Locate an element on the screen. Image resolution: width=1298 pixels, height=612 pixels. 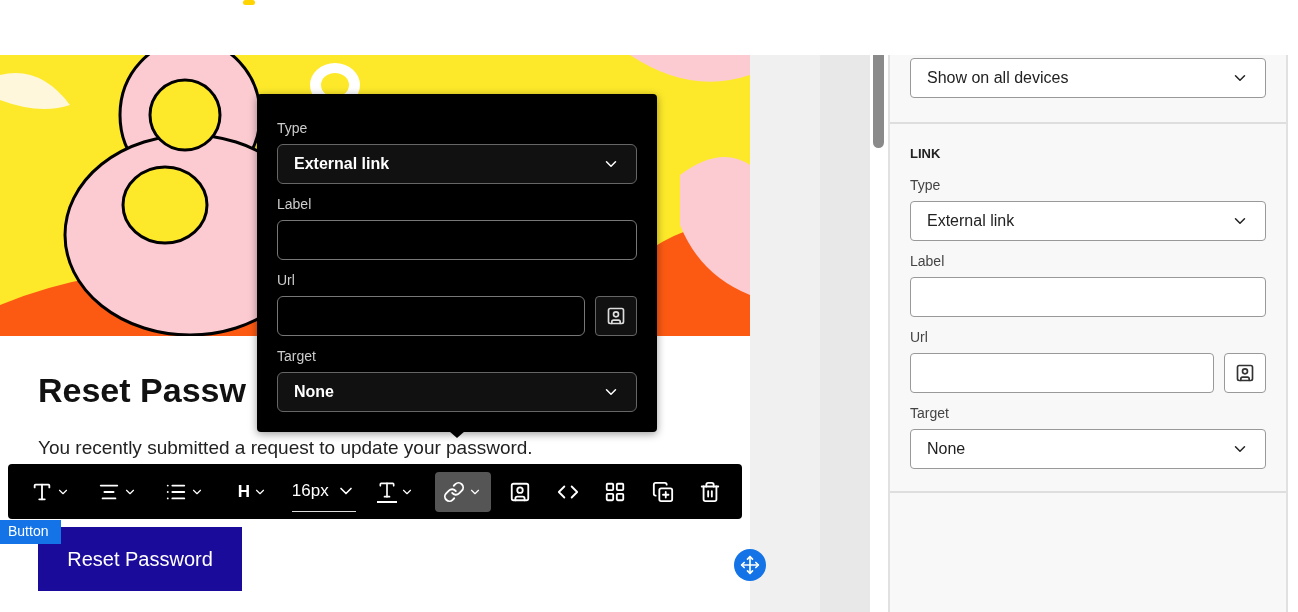
grid-icon is located at coordinates (615, 491).